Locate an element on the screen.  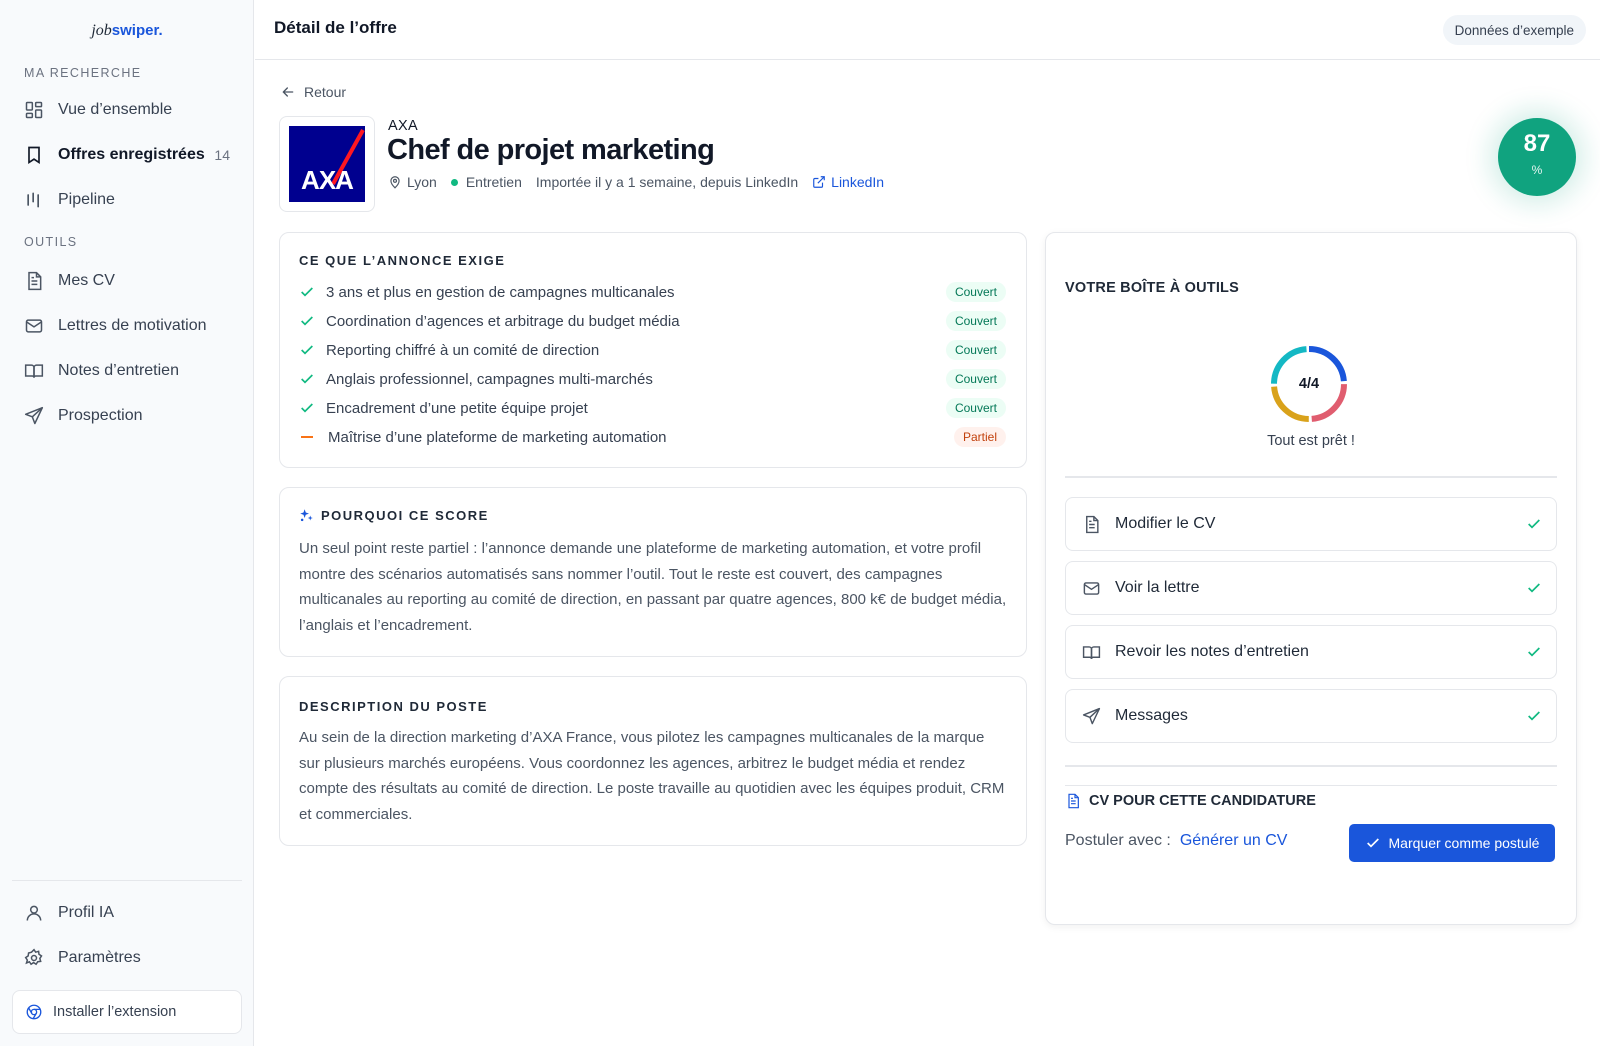
why-score-label: POURQUOI CE SCORE is located at coordinates (405, 515).